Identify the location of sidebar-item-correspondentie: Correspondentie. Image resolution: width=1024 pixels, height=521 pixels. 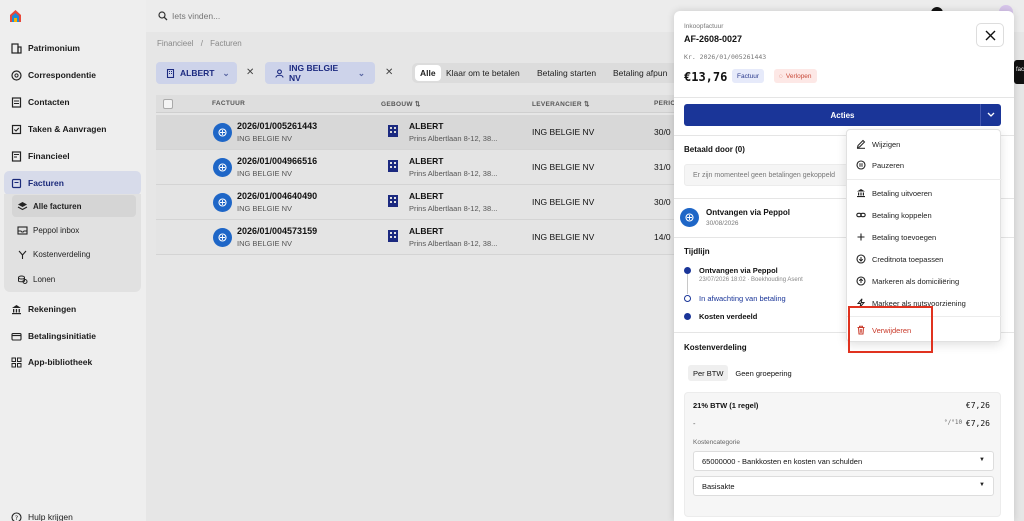
(72, 75).